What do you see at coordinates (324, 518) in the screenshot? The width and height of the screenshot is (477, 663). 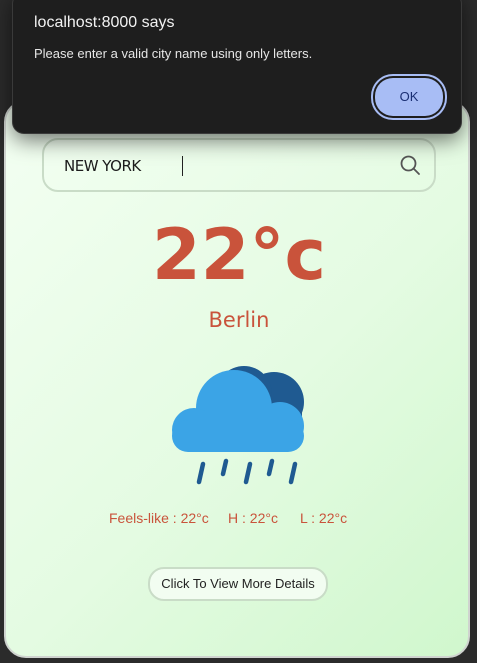 I see `low-temp-value: L : 22°c` at bounding box center [324, 518].